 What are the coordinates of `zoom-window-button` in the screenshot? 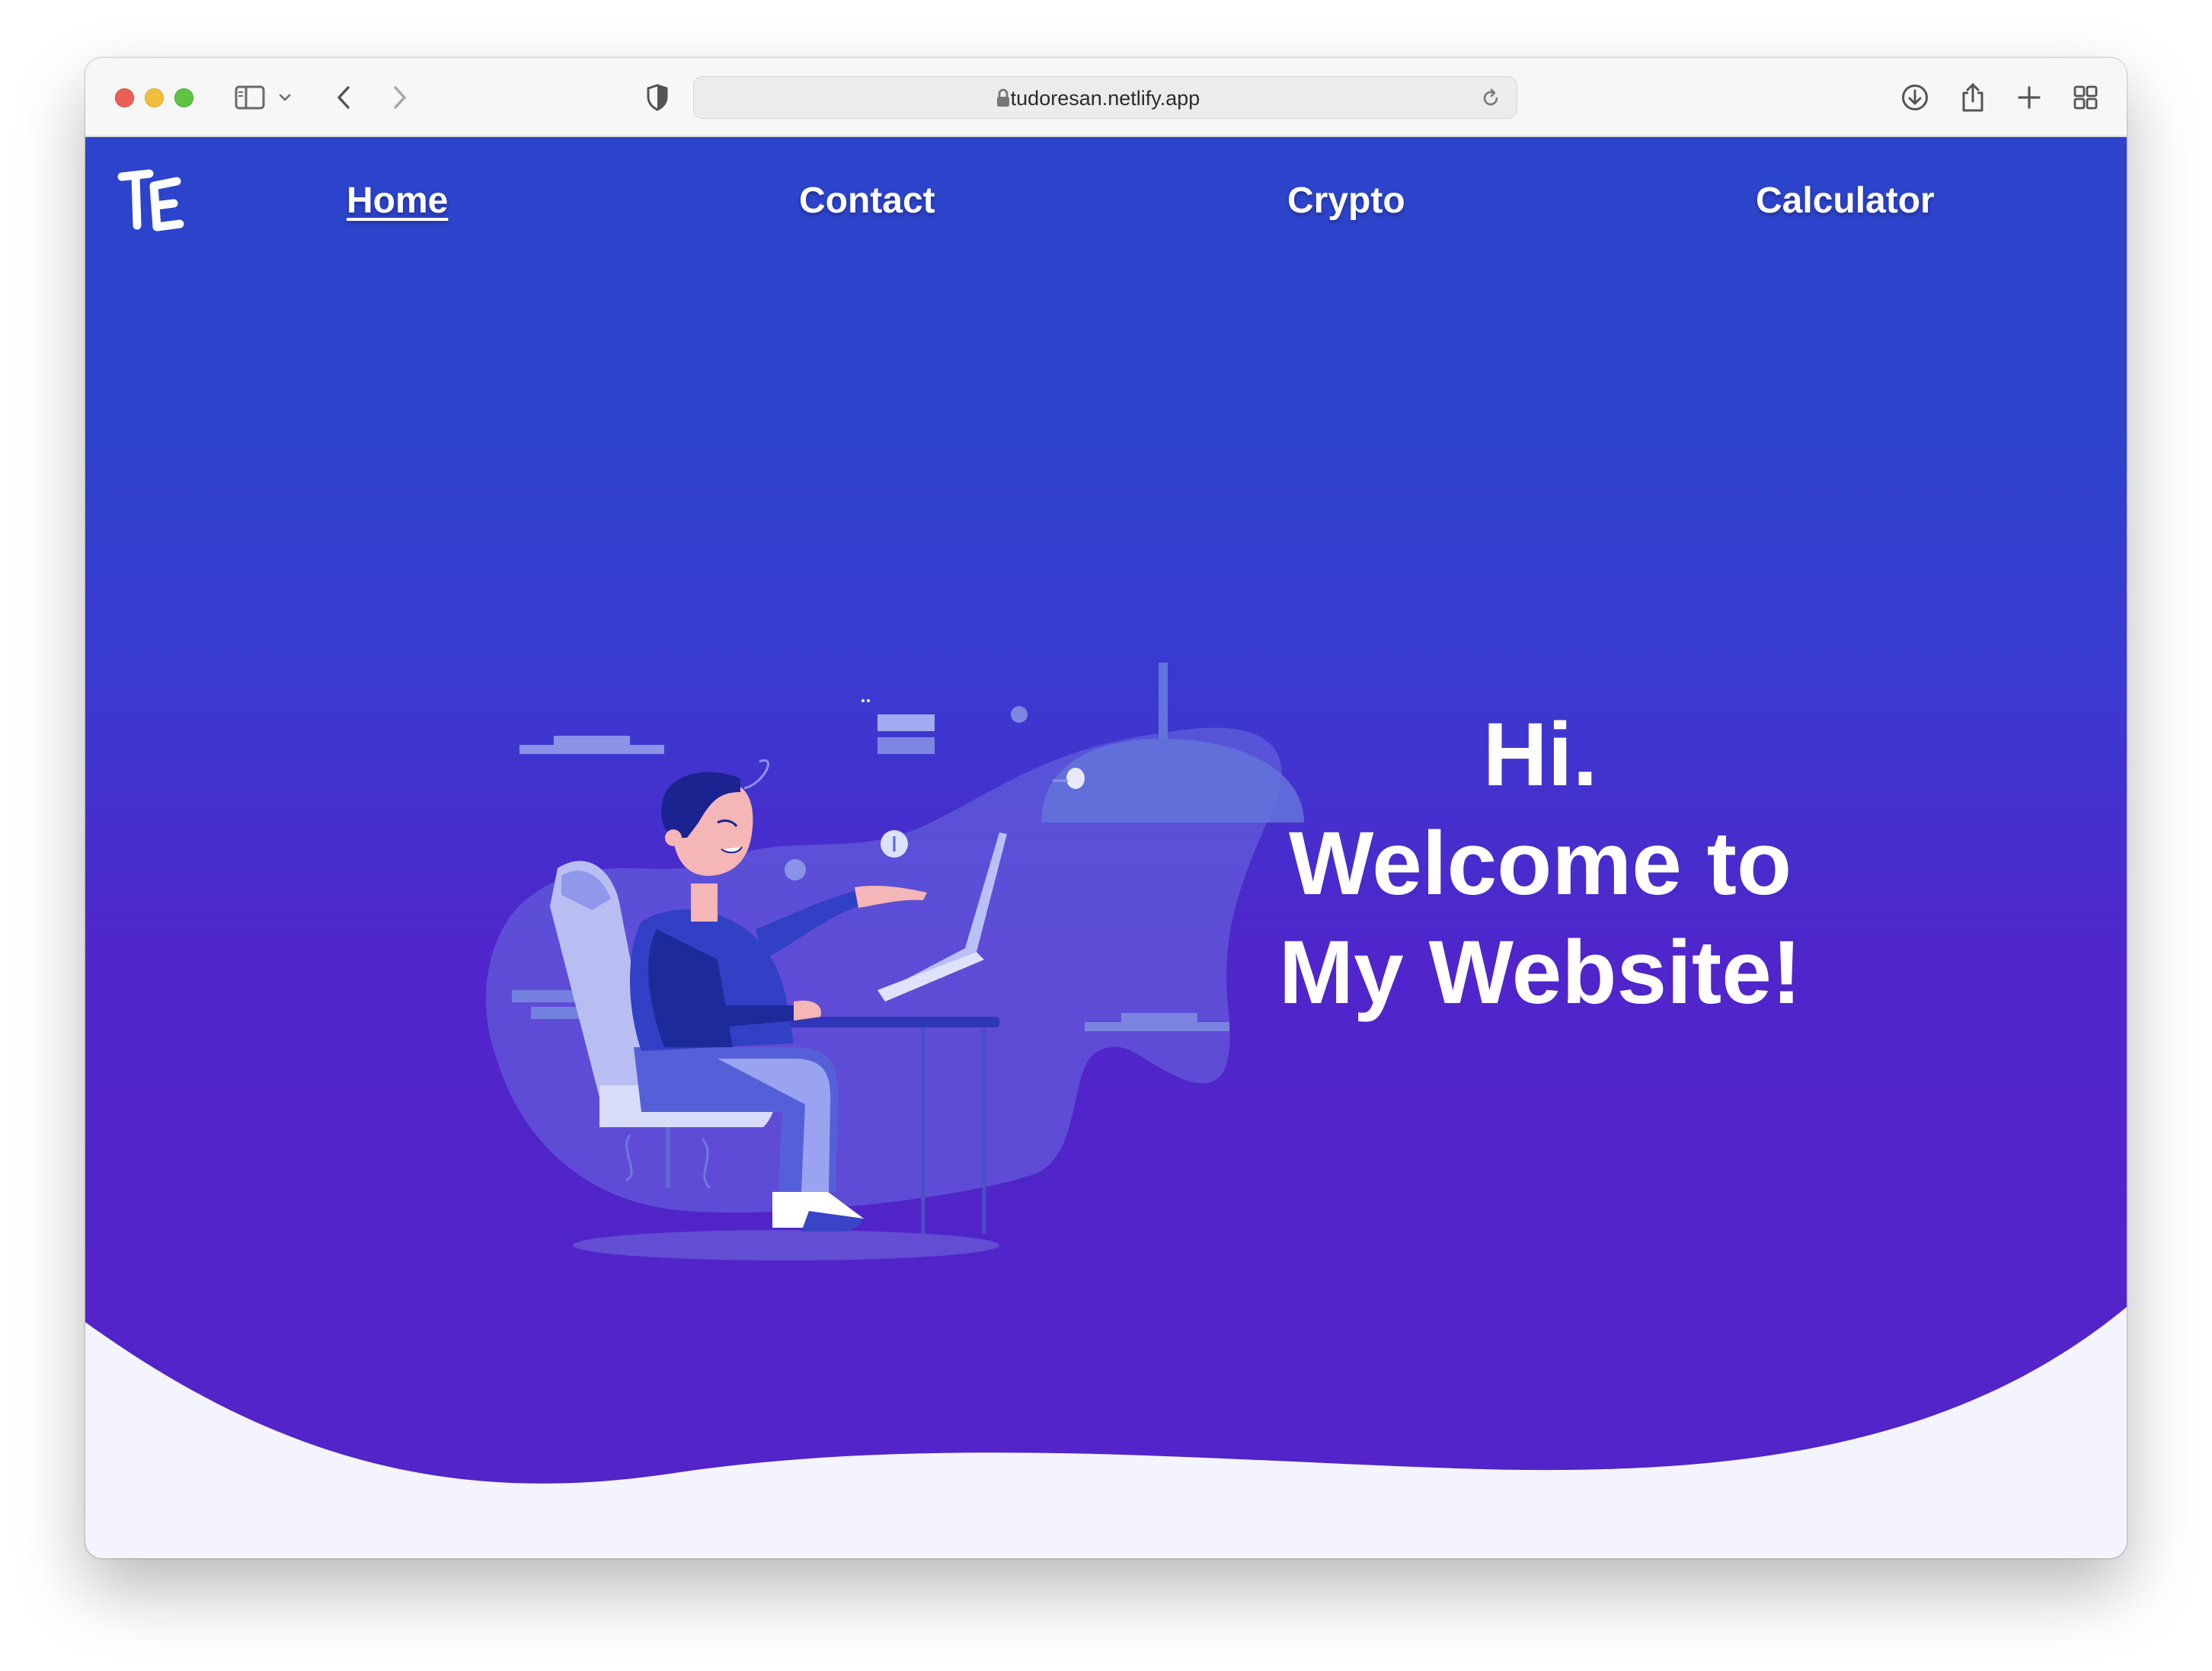 It's located at (183, 98).